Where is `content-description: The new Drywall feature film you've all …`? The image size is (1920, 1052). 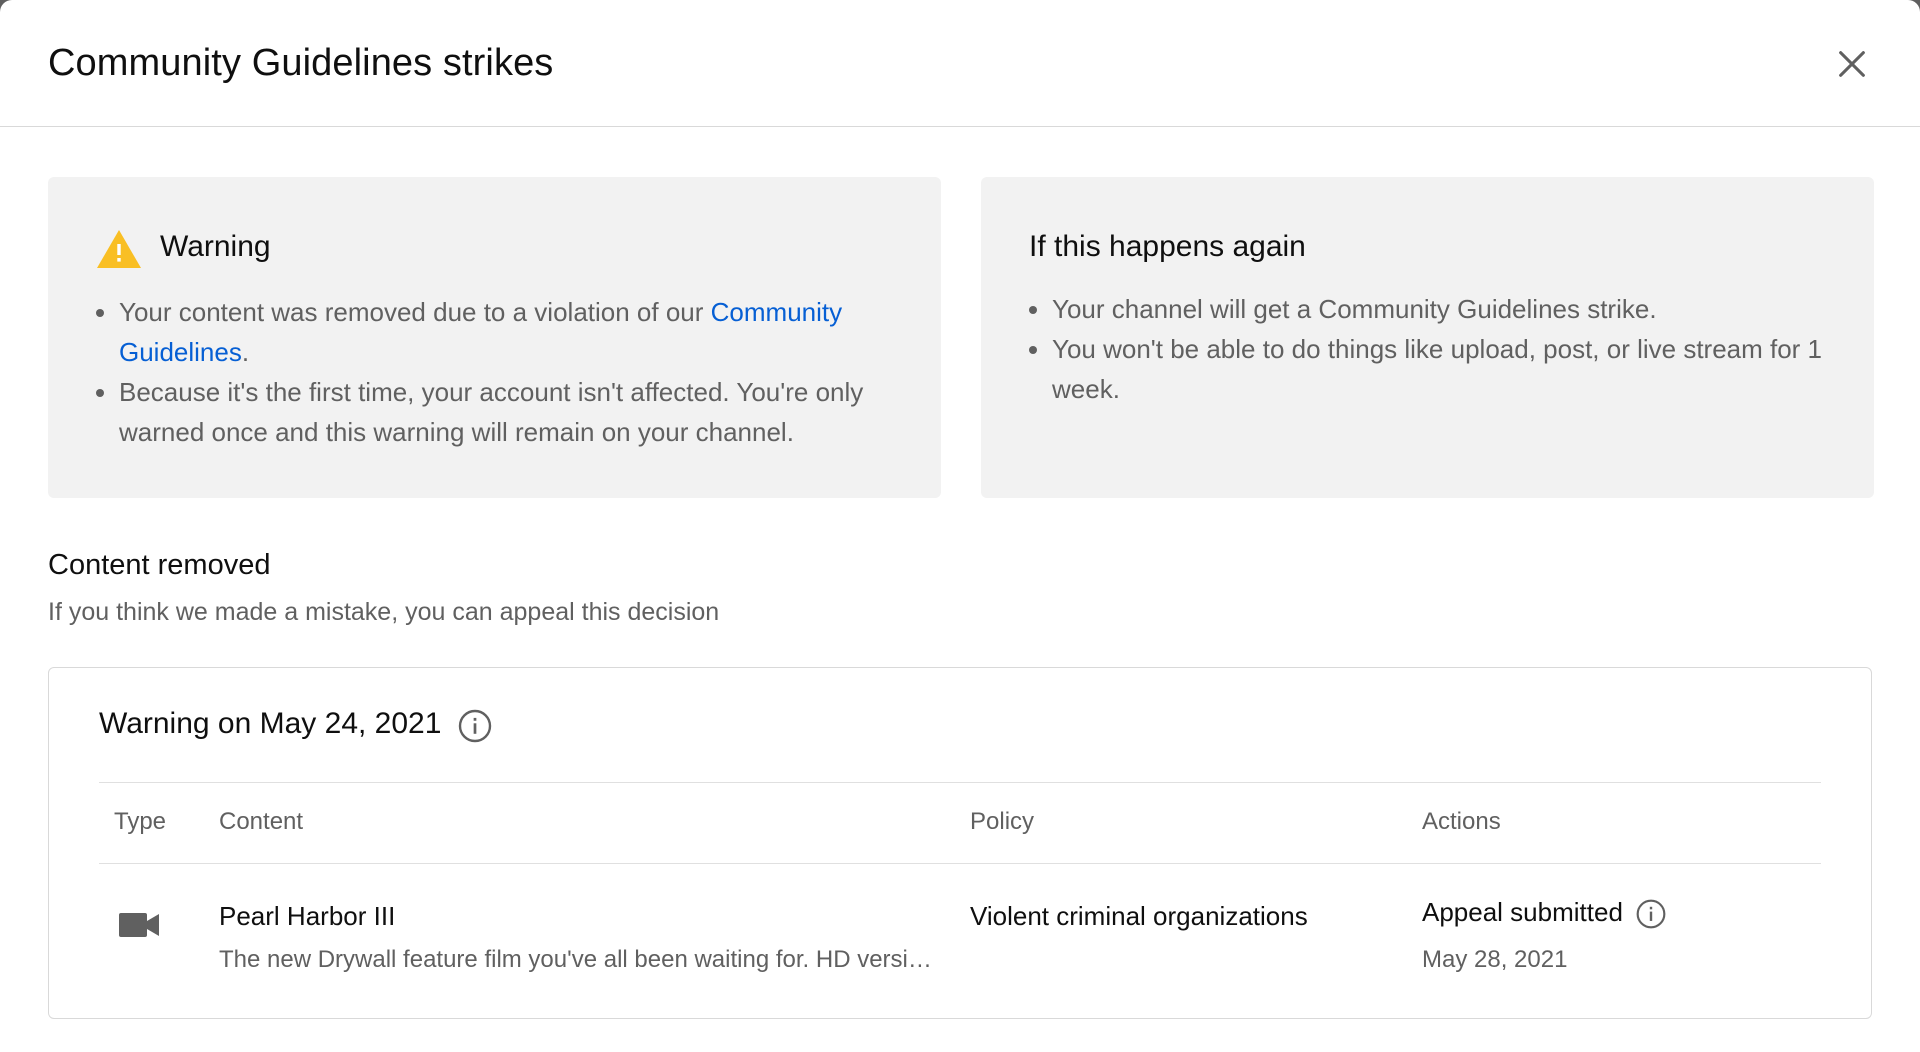 content-description: The new Drywall feature film you've all … is located at coordinates (579, 959).